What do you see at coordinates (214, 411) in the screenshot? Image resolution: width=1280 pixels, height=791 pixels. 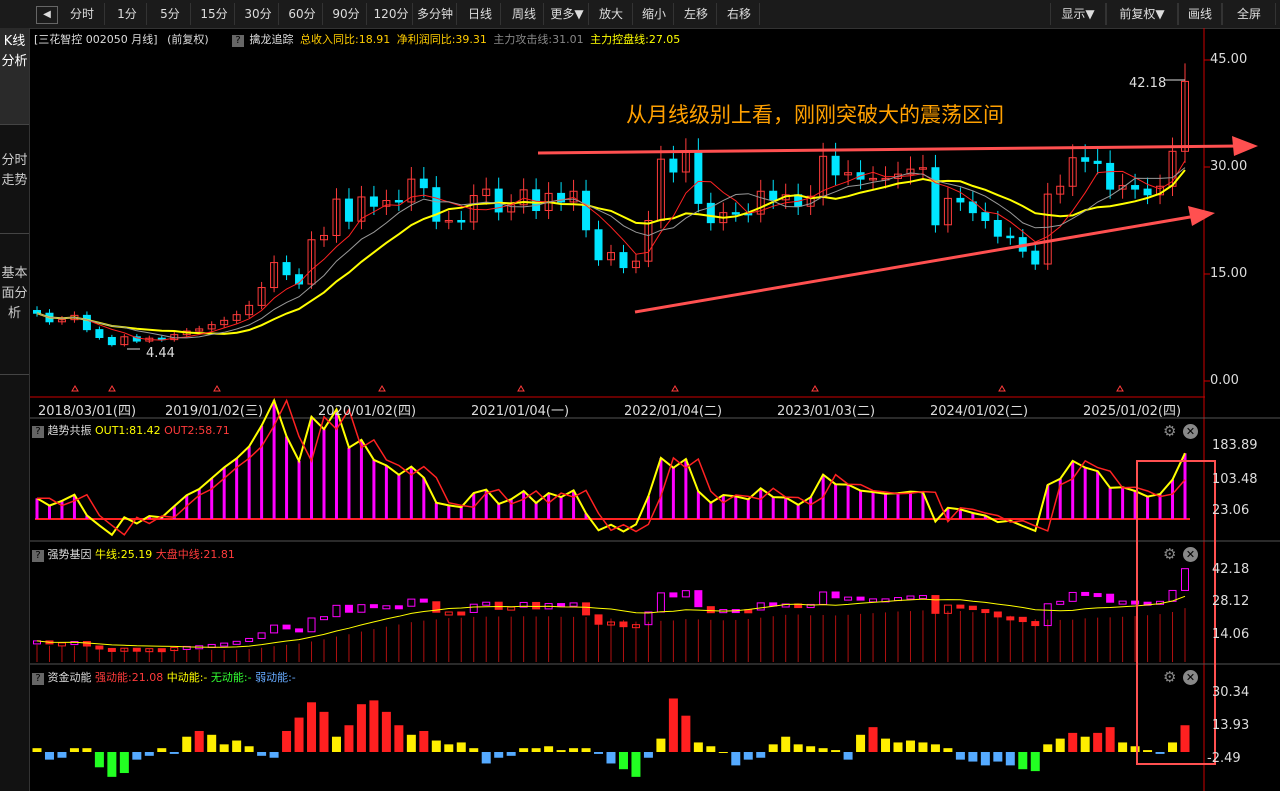 I see `date-label: 2019/01/02(三)` at bounding box center [214, 411].